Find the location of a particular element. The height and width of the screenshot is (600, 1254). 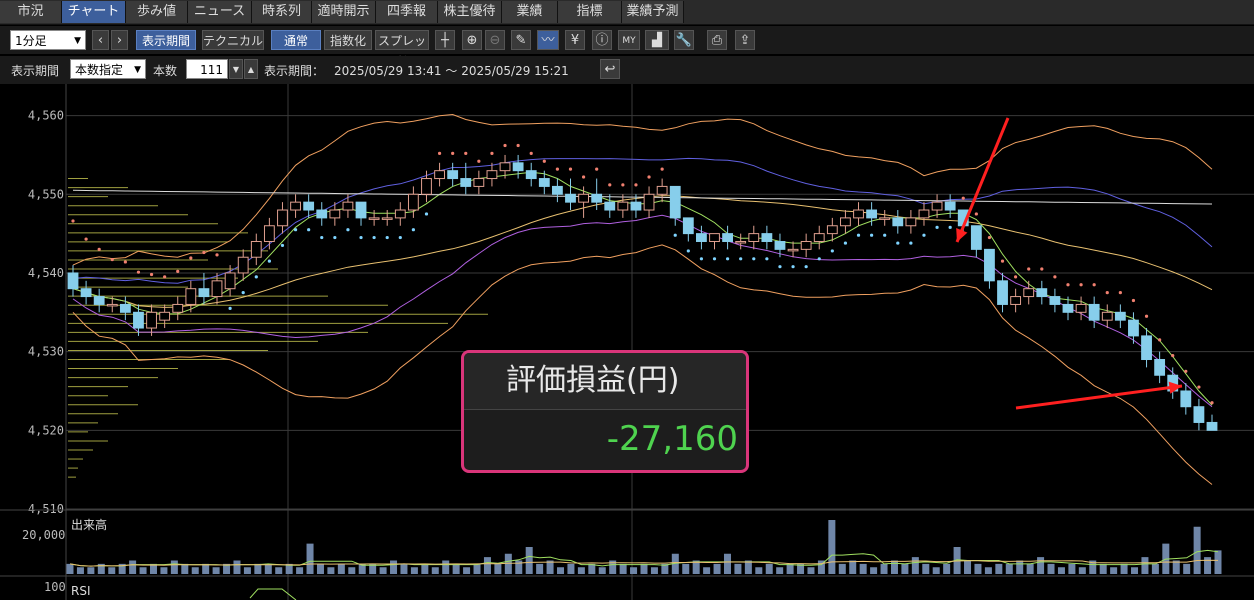

wrench-icon: 🔧 is located at coordinates (684, 40).